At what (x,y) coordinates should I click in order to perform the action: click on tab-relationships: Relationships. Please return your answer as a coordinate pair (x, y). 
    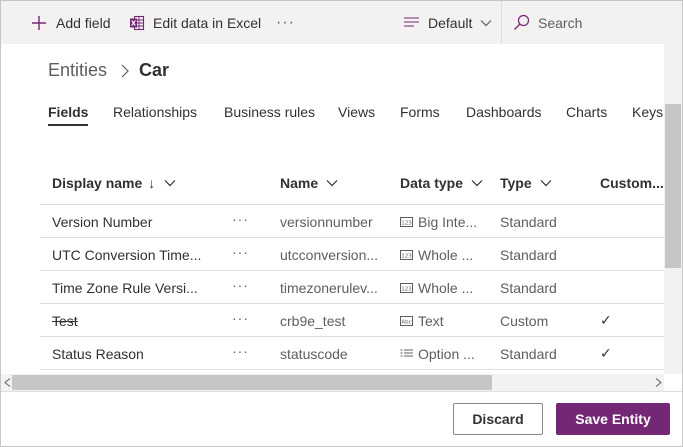
    Looking at the image, I should click on (155, 112).